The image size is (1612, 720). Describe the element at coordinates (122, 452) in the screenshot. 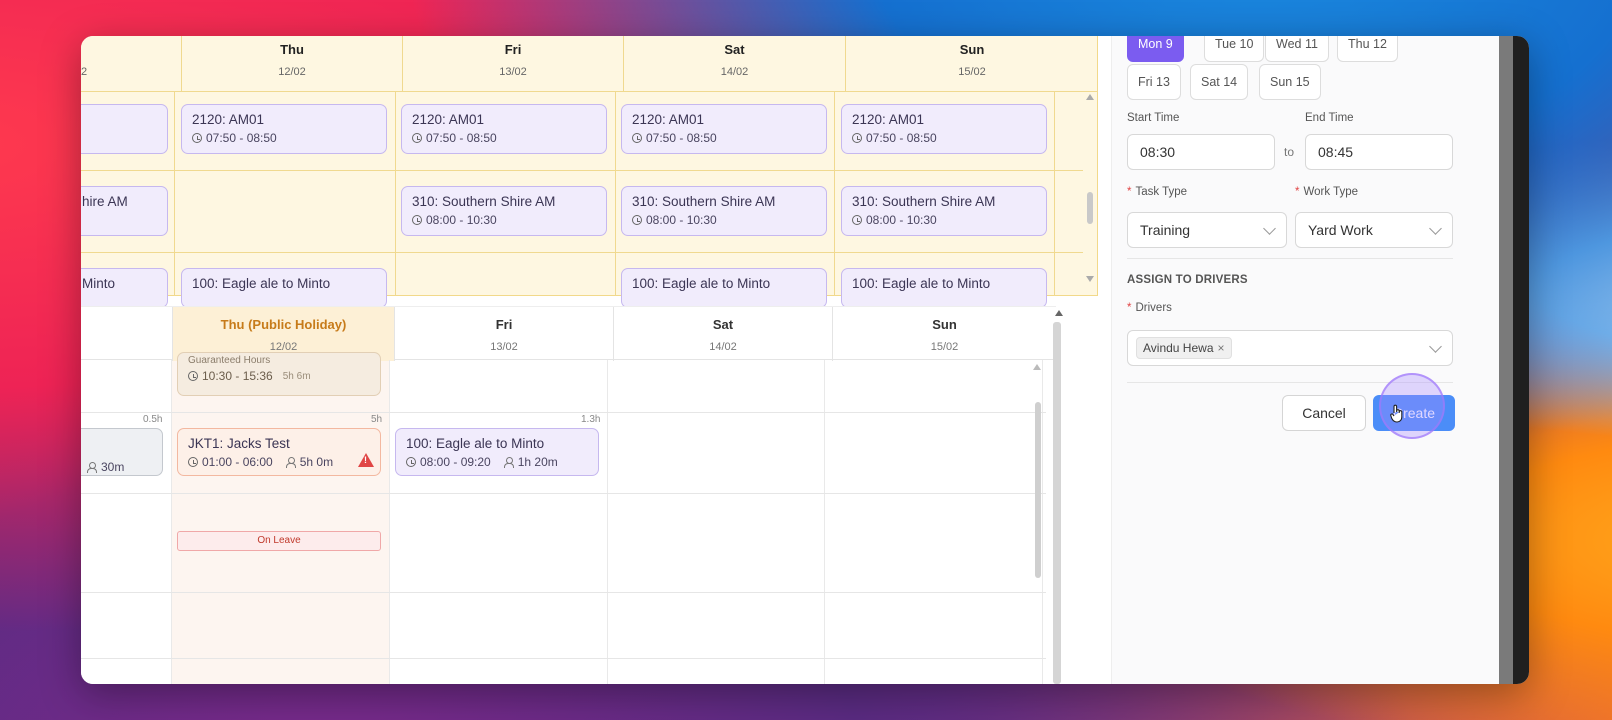

I see `shift-card-cut: 30m` at that location.